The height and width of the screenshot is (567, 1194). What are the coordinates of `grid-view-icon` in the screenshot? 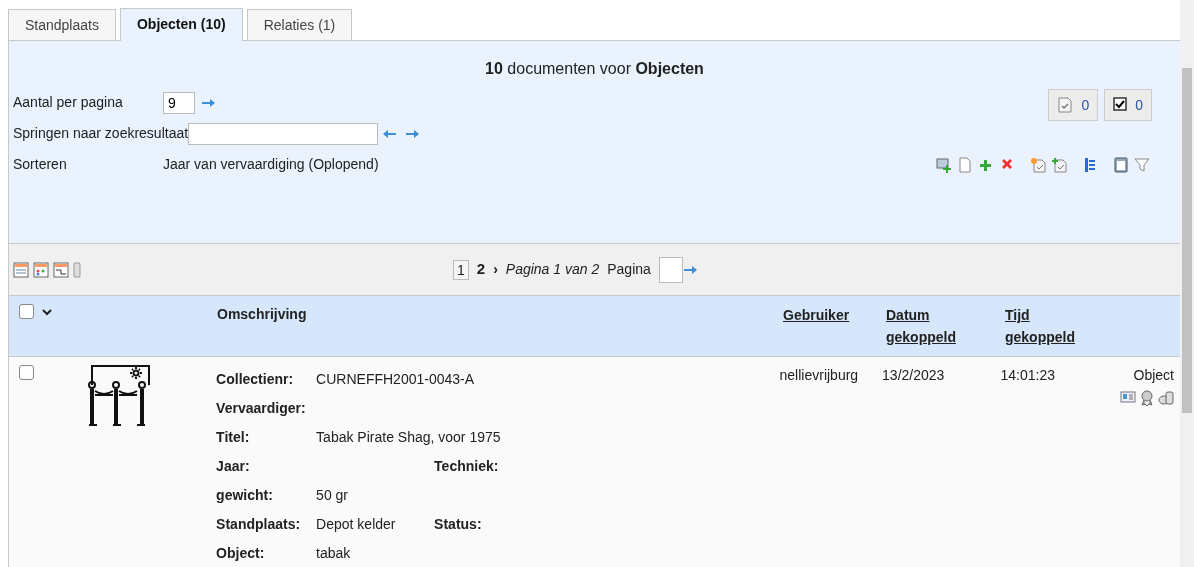 It's located at (41, 269).